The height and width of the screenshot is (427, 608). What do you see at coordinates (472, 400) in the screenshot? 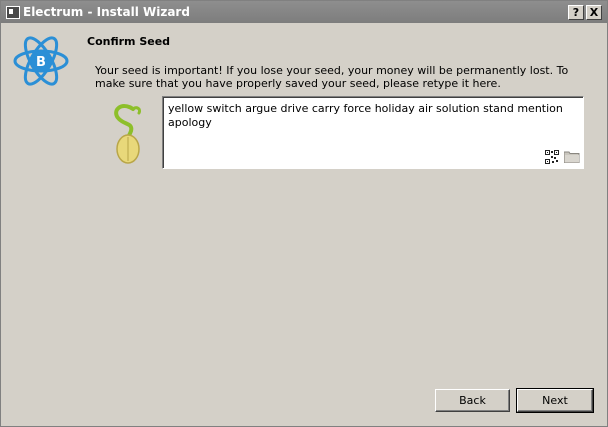
I see `back-button: Back` at bounding box center [472, 400].